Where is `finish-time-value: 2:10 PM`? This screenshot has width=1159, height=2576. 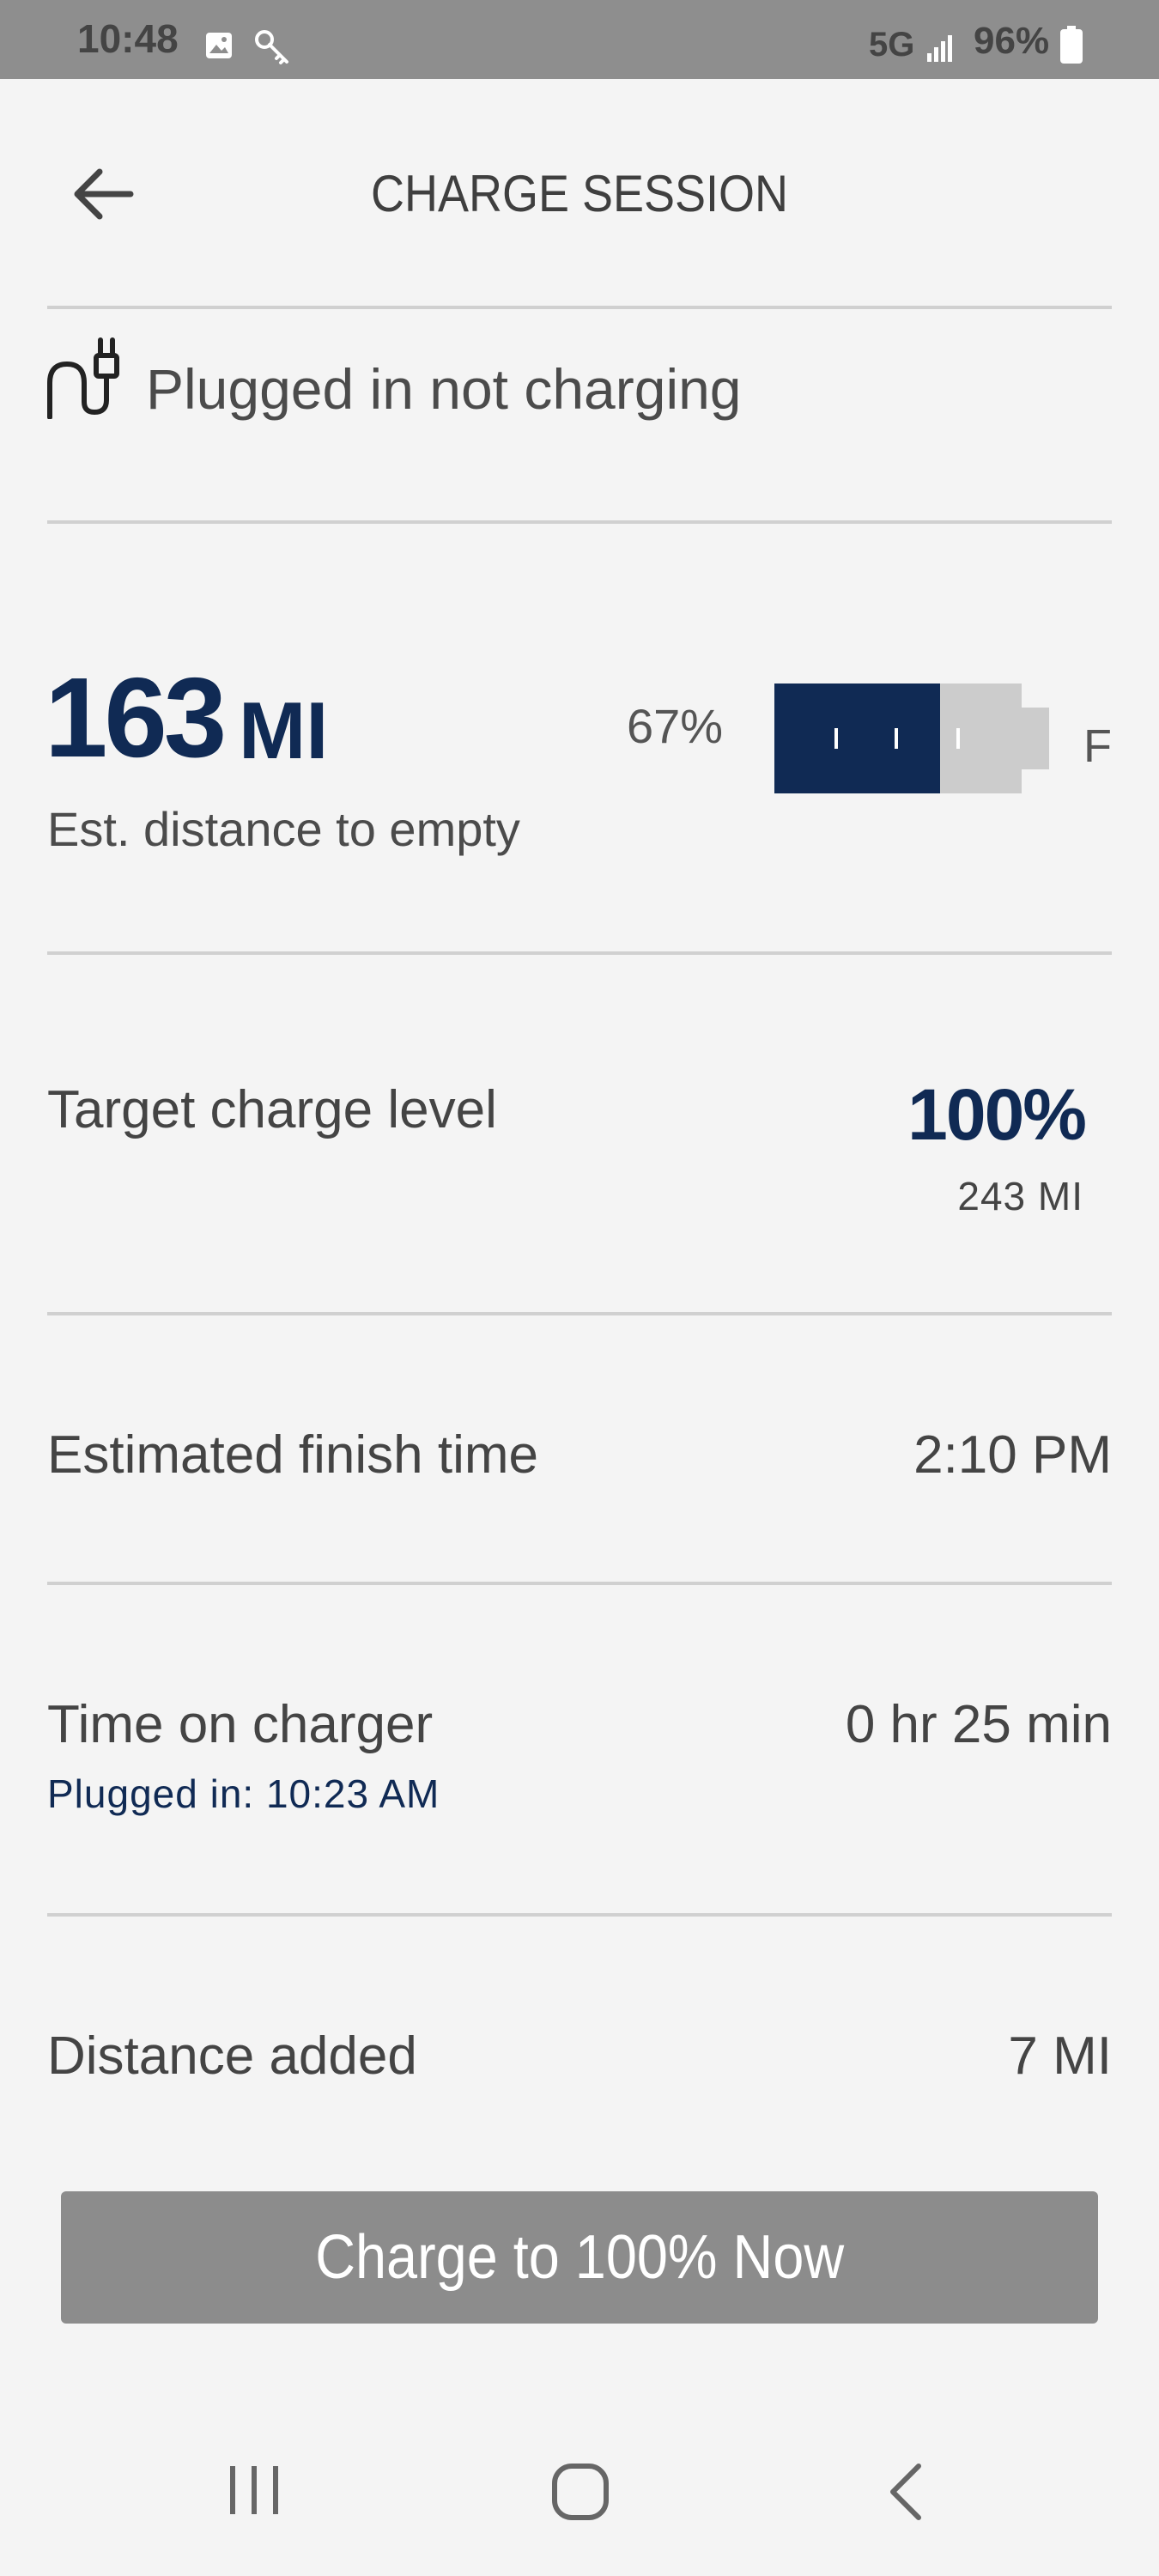
finish-time-value: 2:10 PM is located at coordinates (1013, 1455).